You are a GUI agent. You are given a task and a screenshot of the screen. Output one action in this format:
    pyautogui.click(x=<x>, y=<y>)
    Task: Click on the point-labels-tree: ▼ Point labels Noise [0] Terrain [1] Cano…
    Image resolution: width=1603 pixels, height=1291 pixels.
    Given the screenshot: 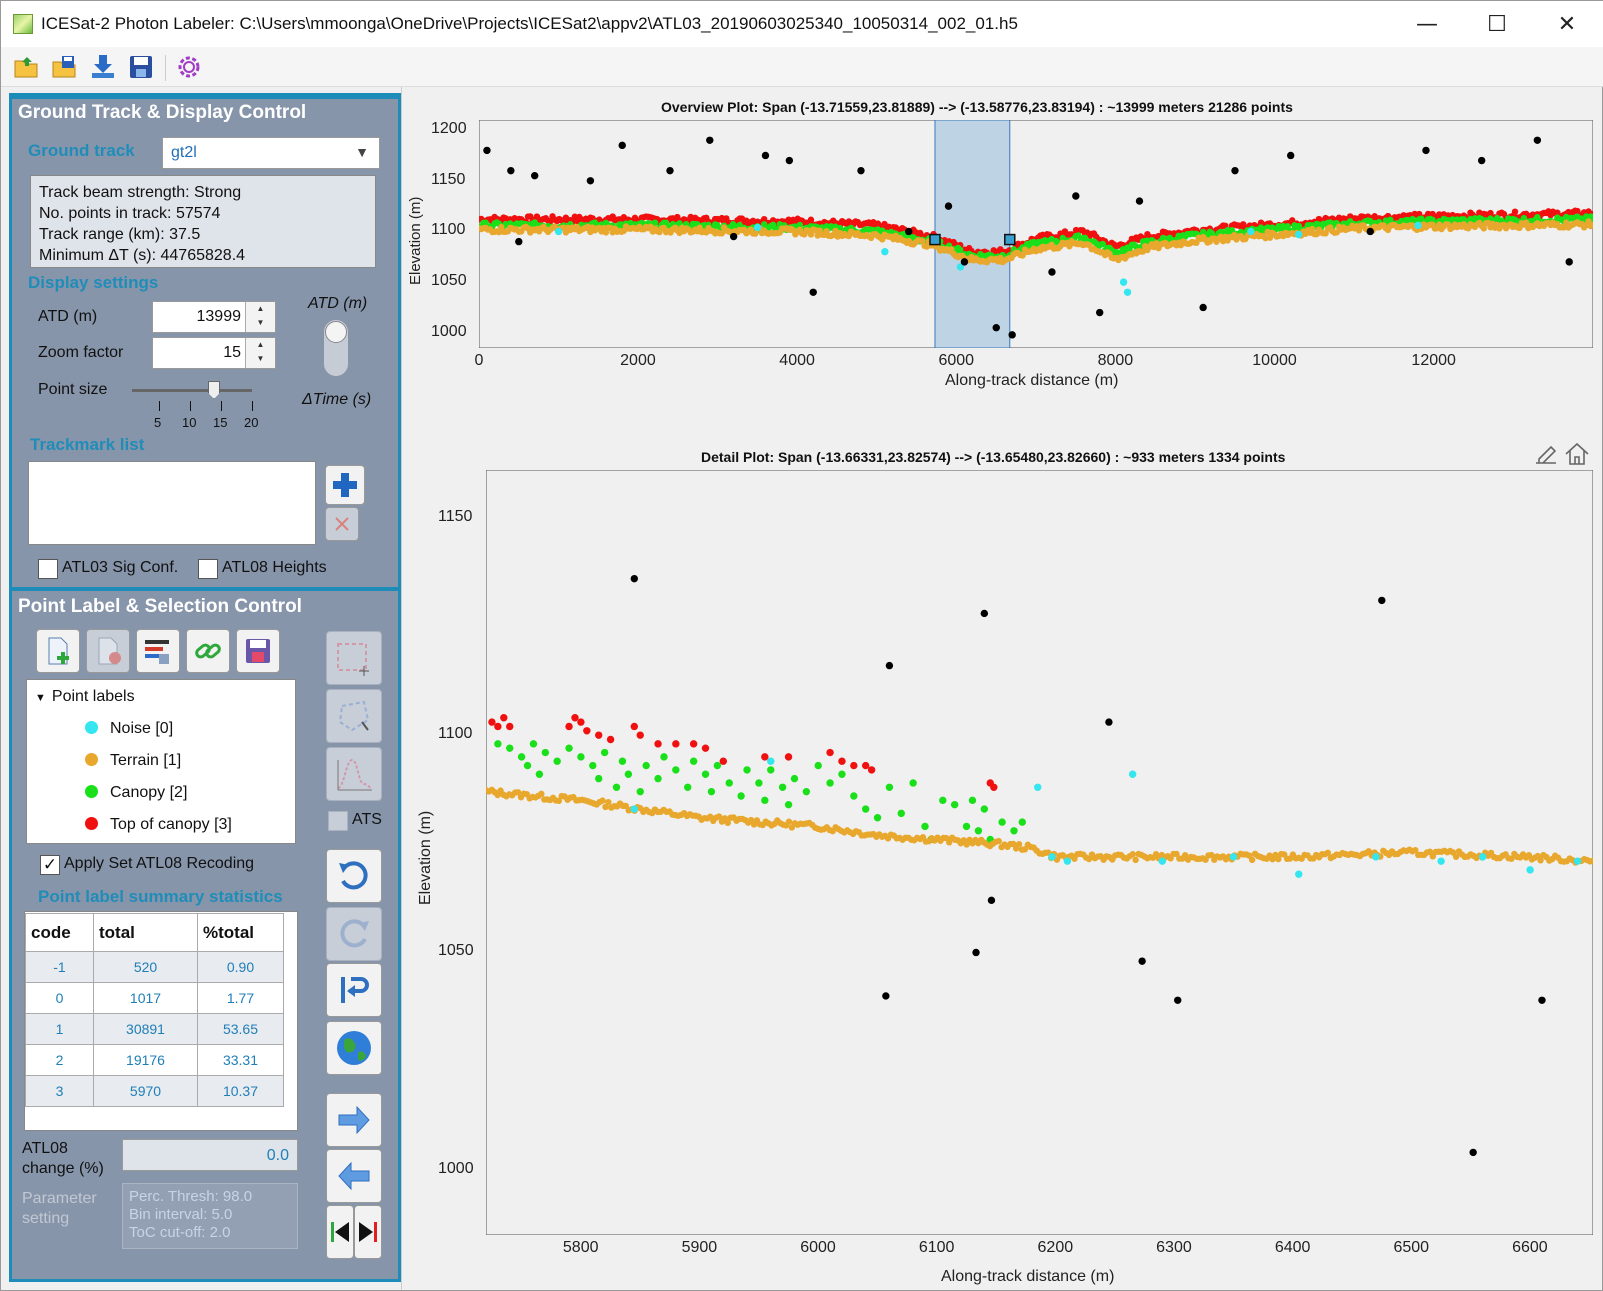 What is the action you would take?
    pyautogui.click(x=161, y=761)
    